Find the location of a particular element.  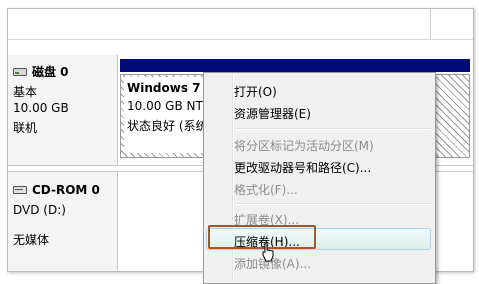

column-header-strip is located at coordinates (240, 24).